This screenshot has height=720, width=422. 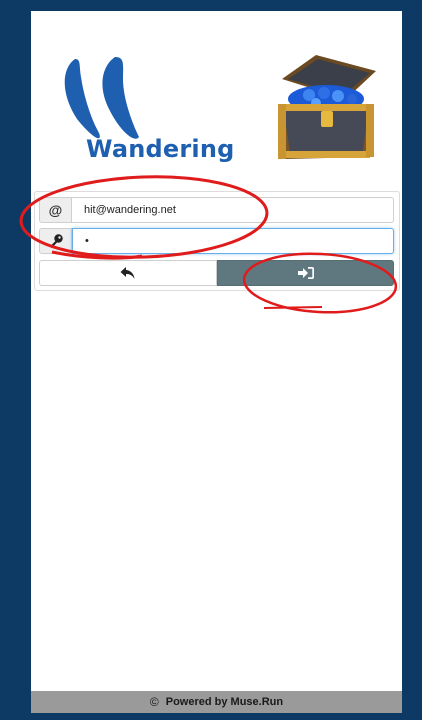 I want to click on key-icon, so click(x=55, y=241).